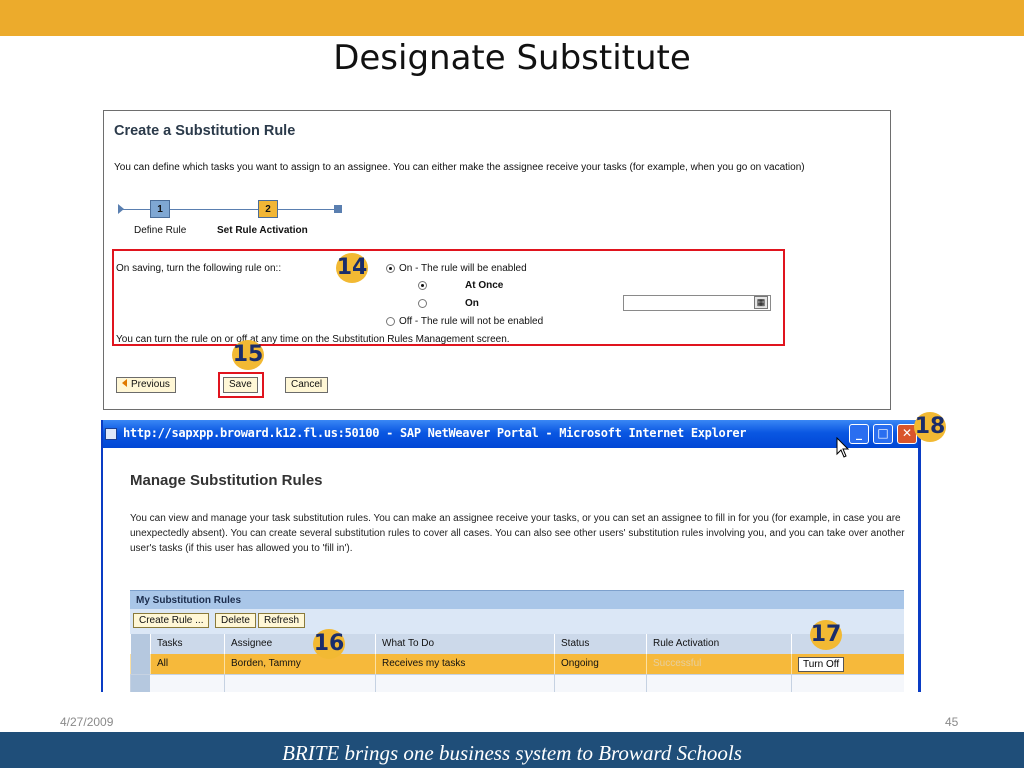 The height and width of the screenshot is (768, 1024). What do you see at coordinates (600, 664) in the screenshot?
I see `cell-status: Ongoing` at bounding box center [600, 664].